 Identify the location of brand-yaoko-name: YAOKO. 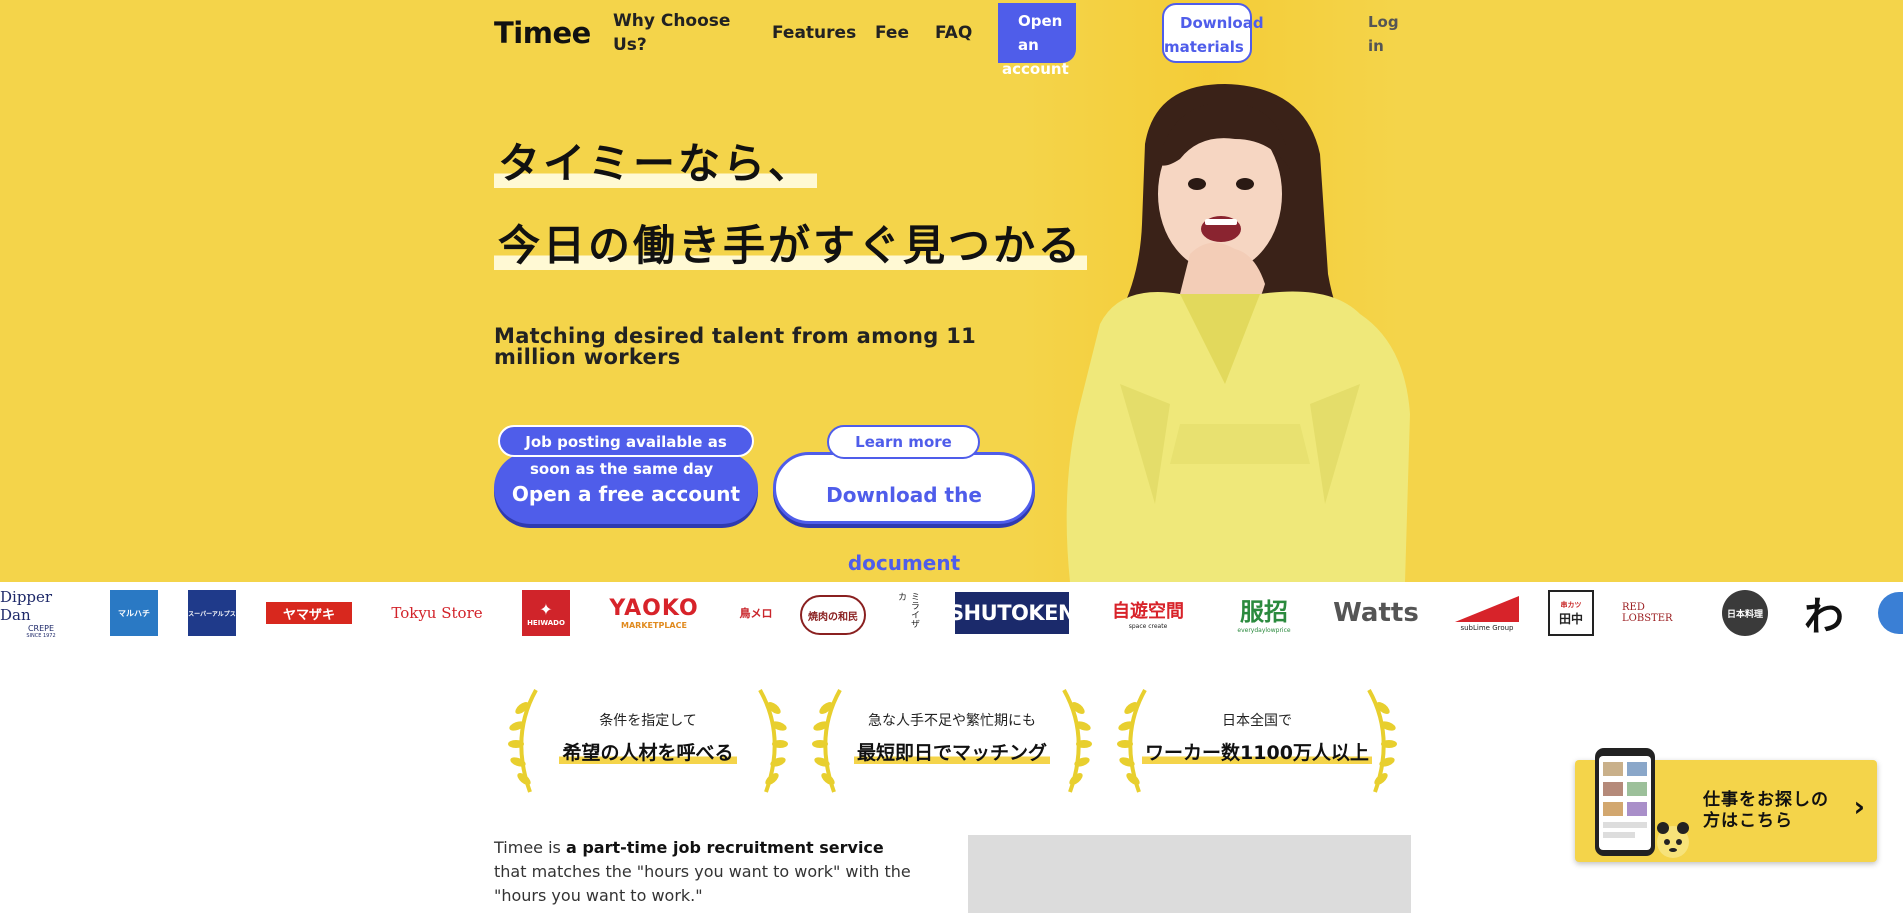
(654, 608).